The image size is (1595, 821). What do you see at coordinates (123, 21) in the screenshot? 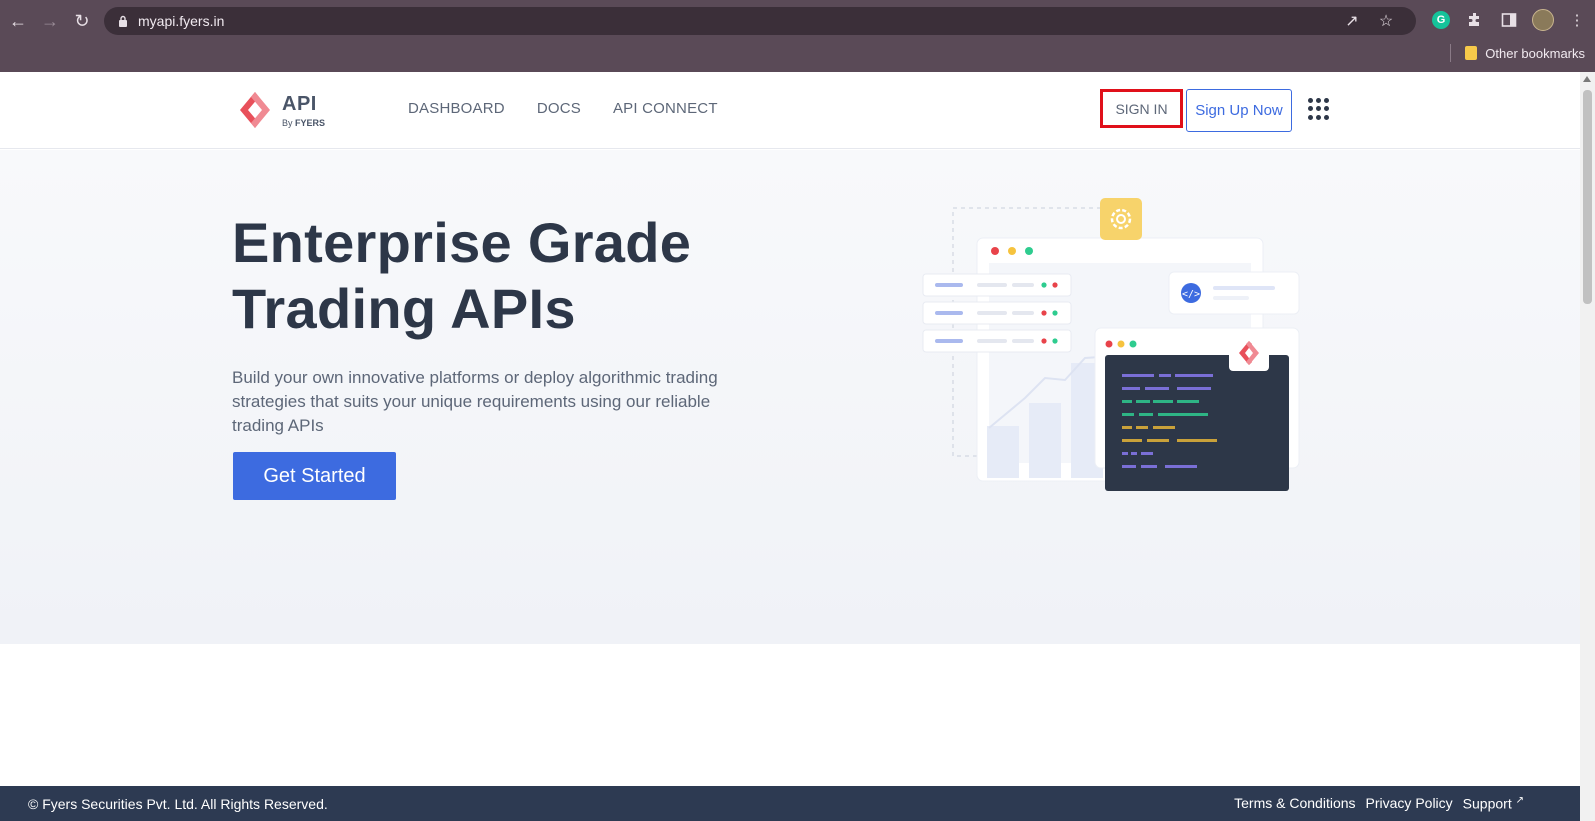
I see `lock-icon` at bounding box center [123, 21].